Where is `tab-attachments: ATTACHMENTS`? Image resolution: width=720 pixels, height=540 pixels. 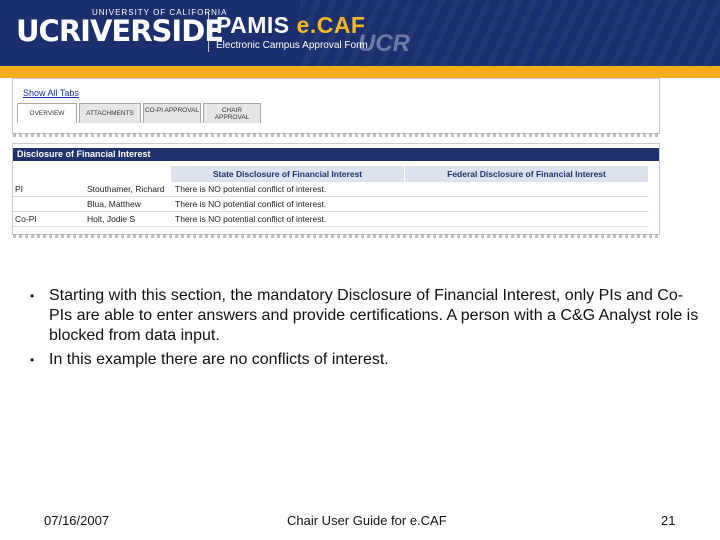 tab-attachments: ATTACHMENTS is located at coordinates (110, 113).